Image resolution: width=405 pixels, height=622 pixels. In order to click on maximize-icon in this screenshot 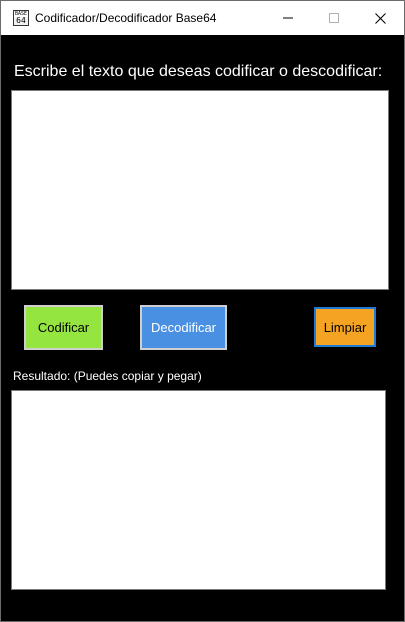, I will do `click(334, 18)`.